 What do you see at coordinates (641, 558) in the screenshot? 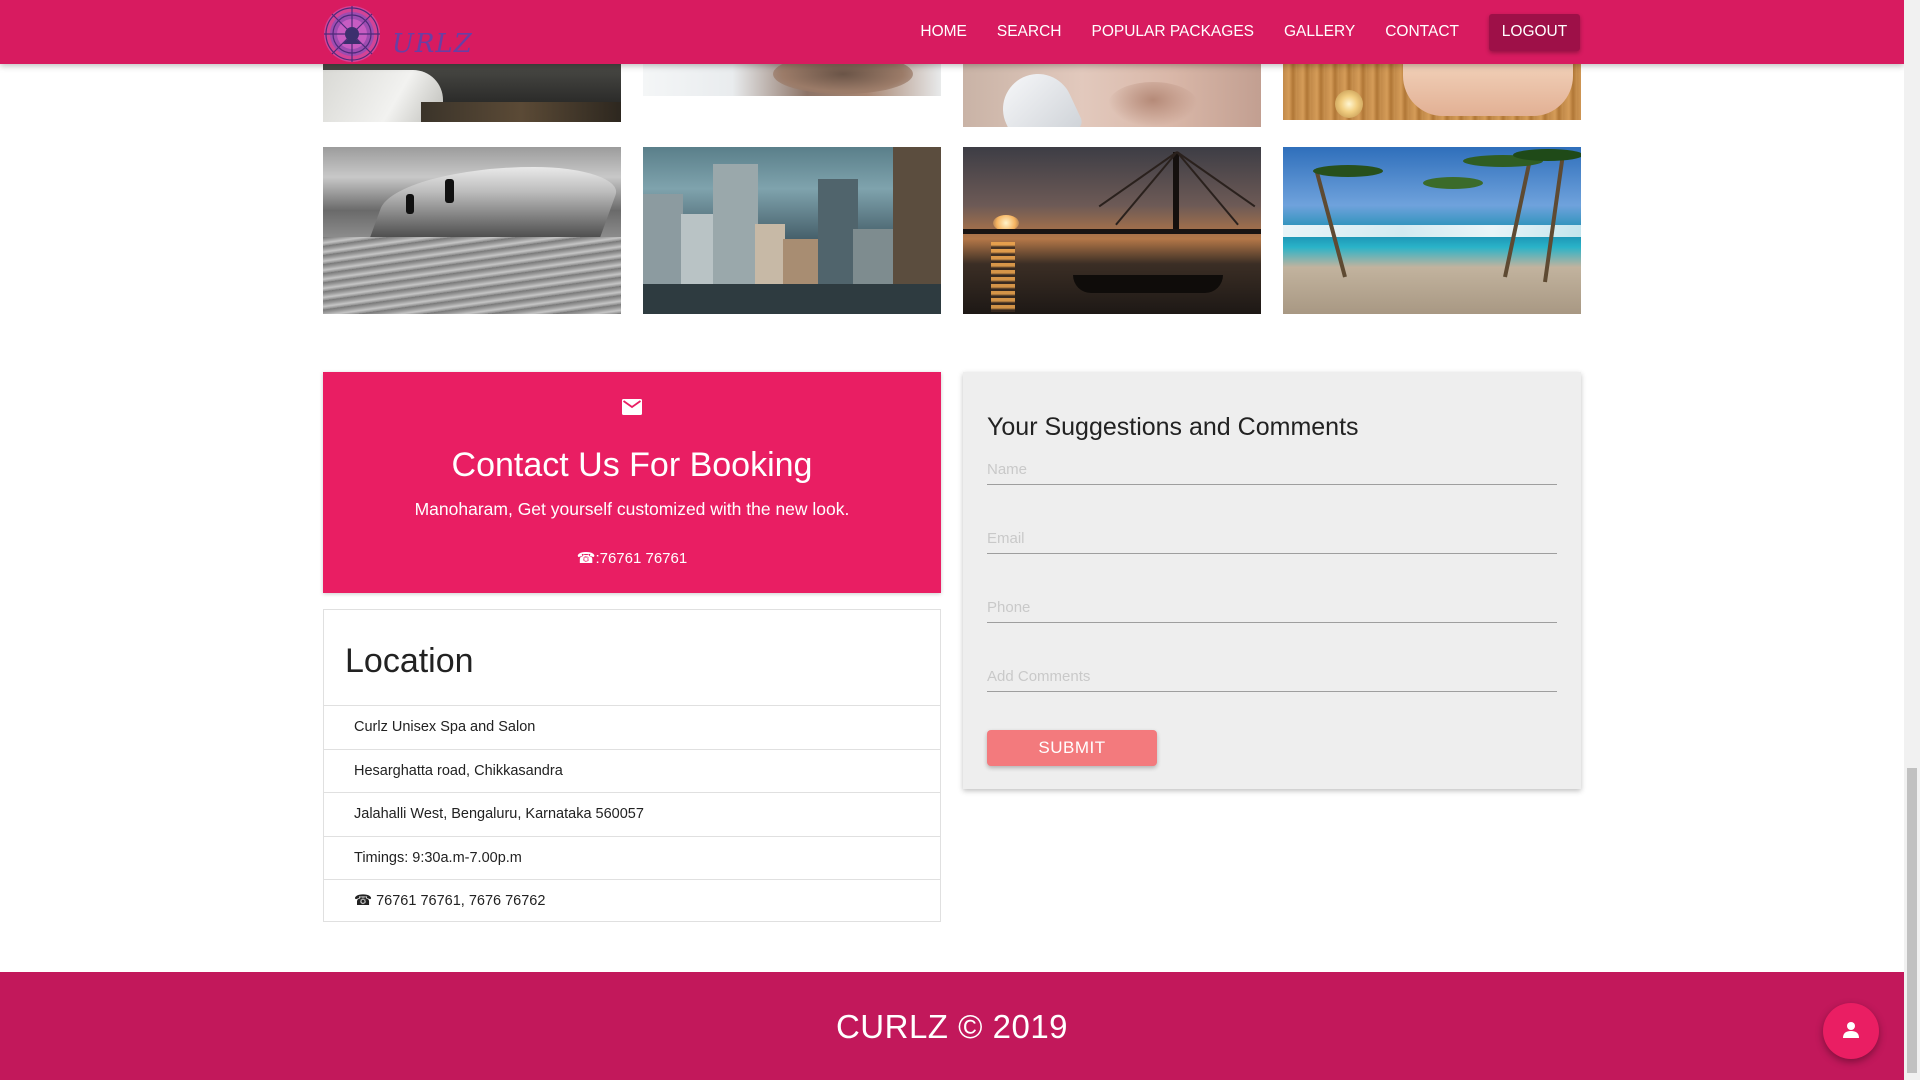
I see `contact-phone: :76761 76761` at bounding box center [641, 558].